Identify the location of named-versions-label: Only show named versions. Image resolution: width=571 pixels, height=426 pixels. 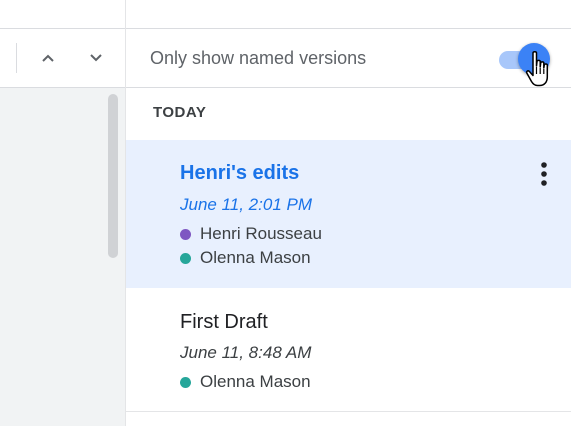
(258, 58).